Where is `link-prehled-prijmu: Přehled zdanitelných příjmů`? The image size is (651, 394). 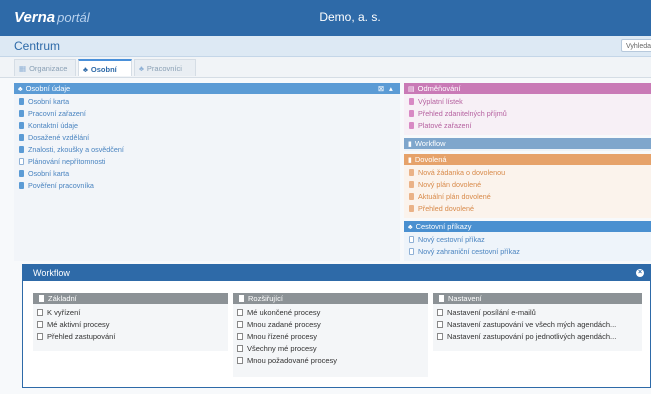 link-prehled-prijmu: Přehled zdanitelných příjmů is located at coordinates (458, 113).